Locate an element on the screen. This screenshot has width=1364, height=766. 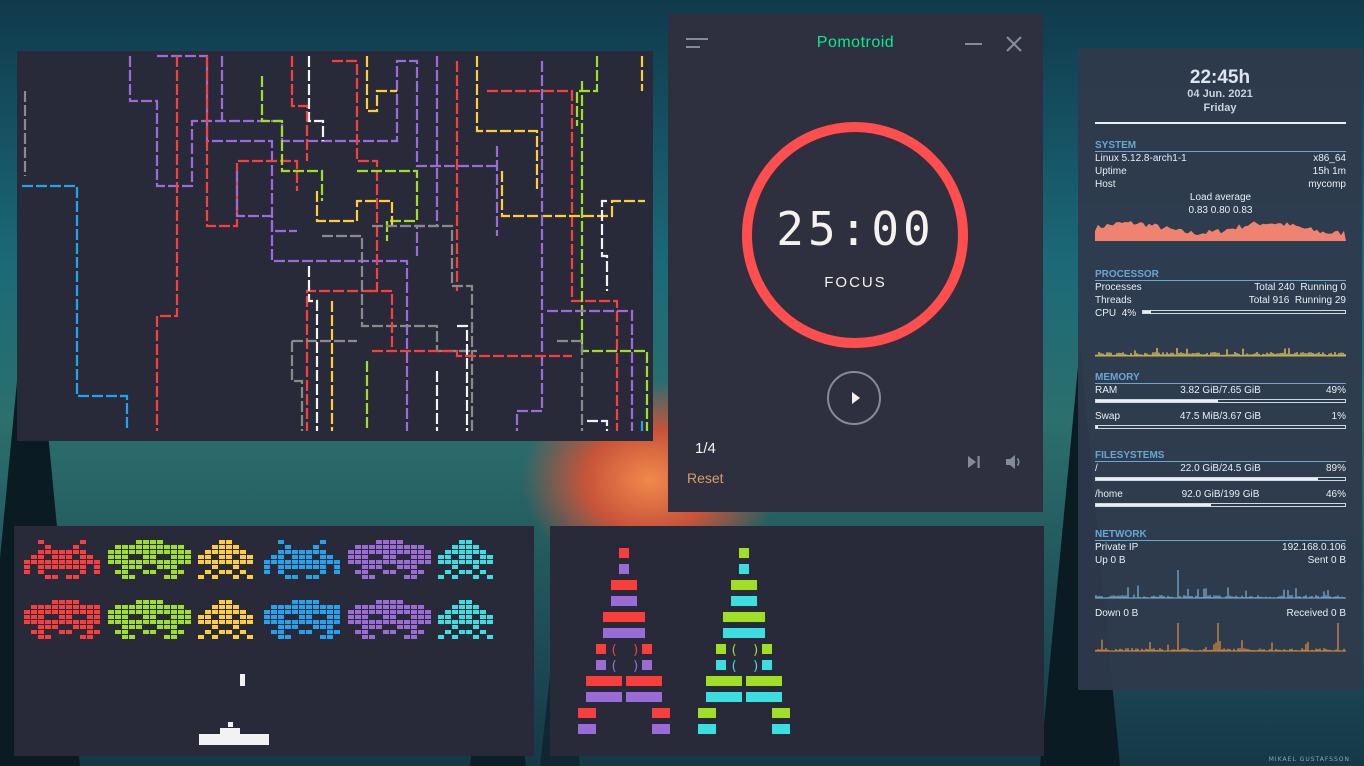
cannon-pixel is located at coordinates (230, 724).